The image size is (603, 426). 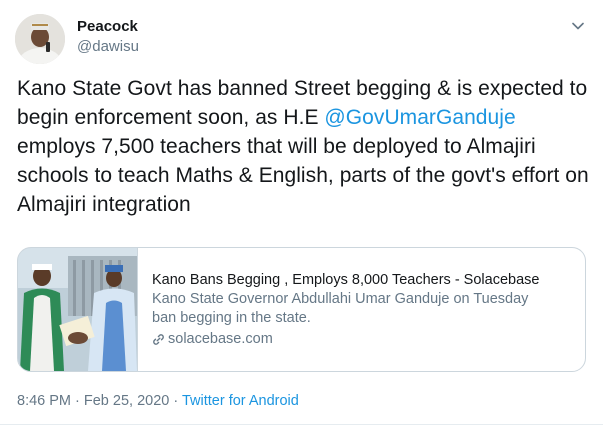 What do you see at coordinates (93, 401) in the screenshot?
I see `timestamp: 8:46 PM · Feb 25, 2020` at bounding box center [93, 401].